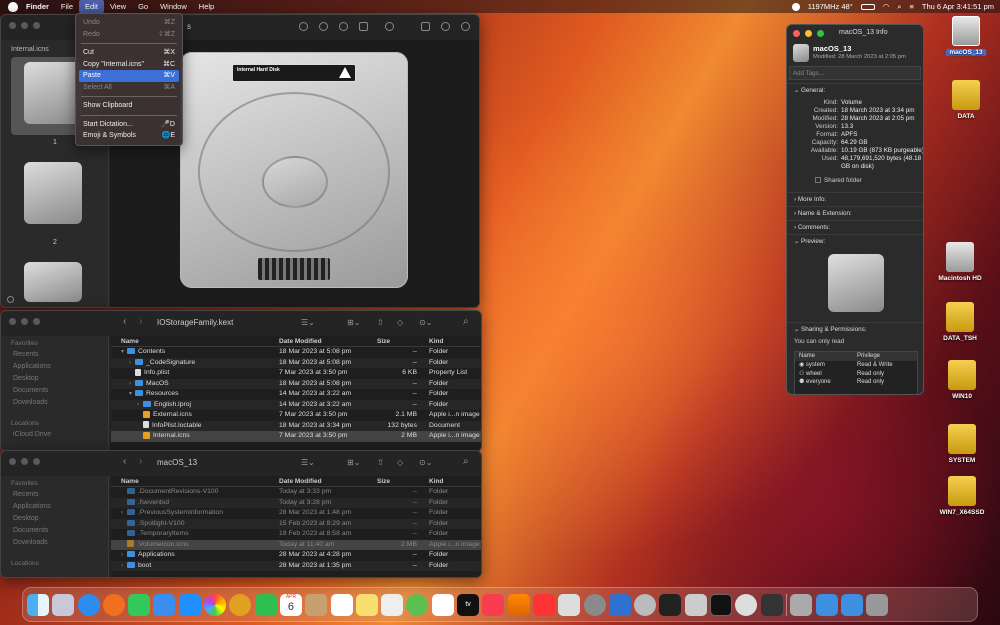 The height and width of the screenshot is (625, 1000). Describe the element at coordinates (795, 6) in the screenshot. I see `status-circle-icon` at that location.